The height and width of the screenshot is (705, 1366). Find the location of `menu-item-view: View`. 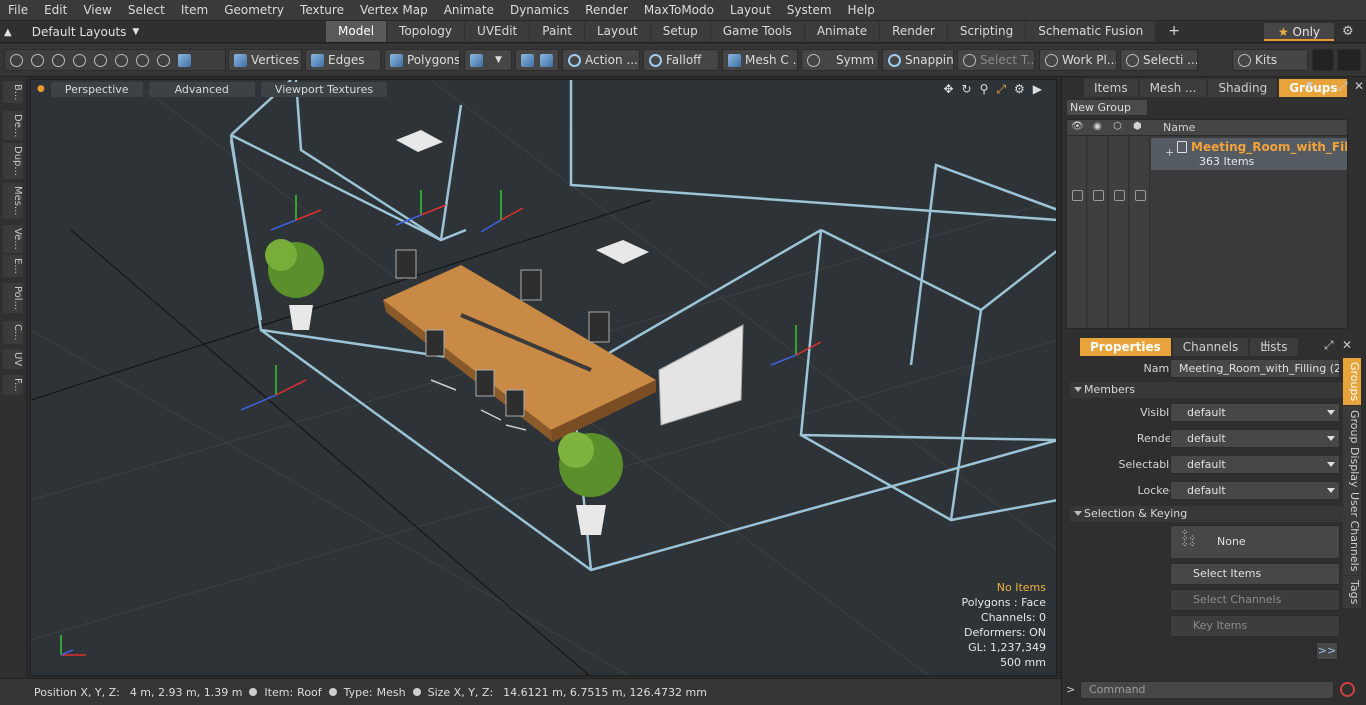

menu-item-view: View is located at coordinates (97, 10).